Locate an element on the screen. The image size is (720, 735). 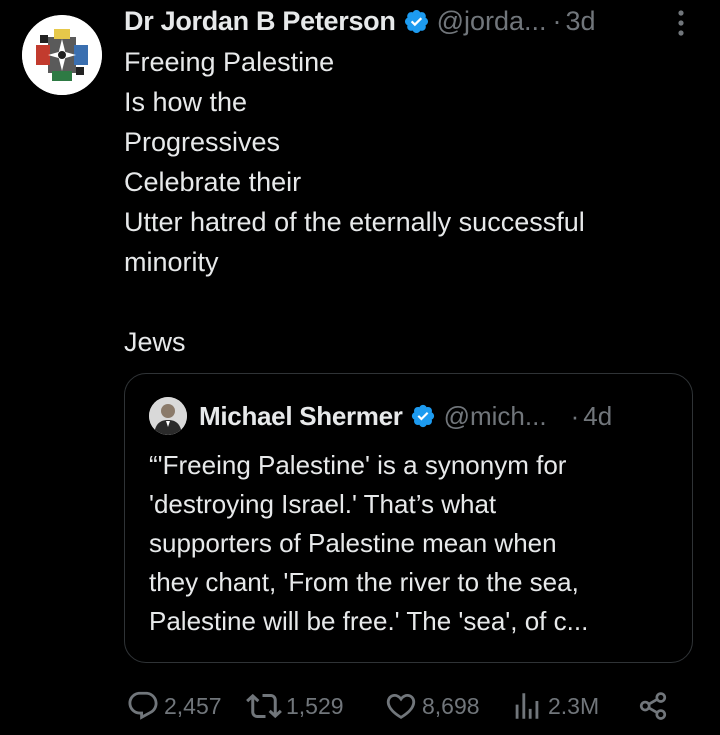
person-avatar-icon is located at coordinates (168, 416).